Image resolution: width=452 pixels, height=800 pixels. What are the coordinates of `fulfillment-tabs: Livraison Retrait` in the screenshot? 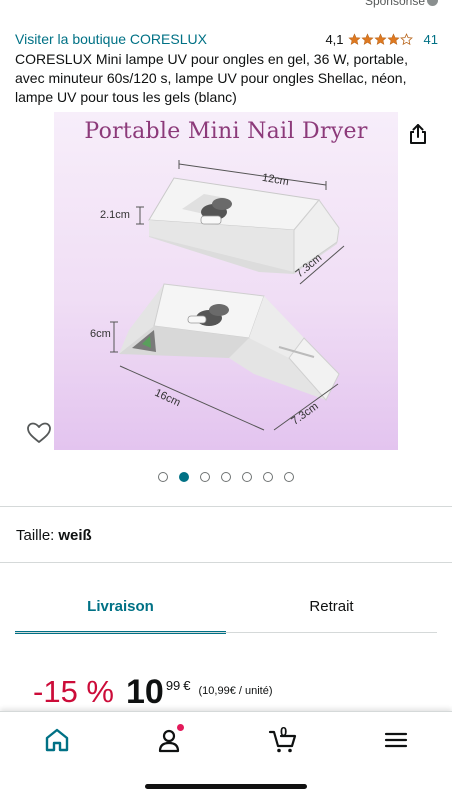 It's located at (226, 612).